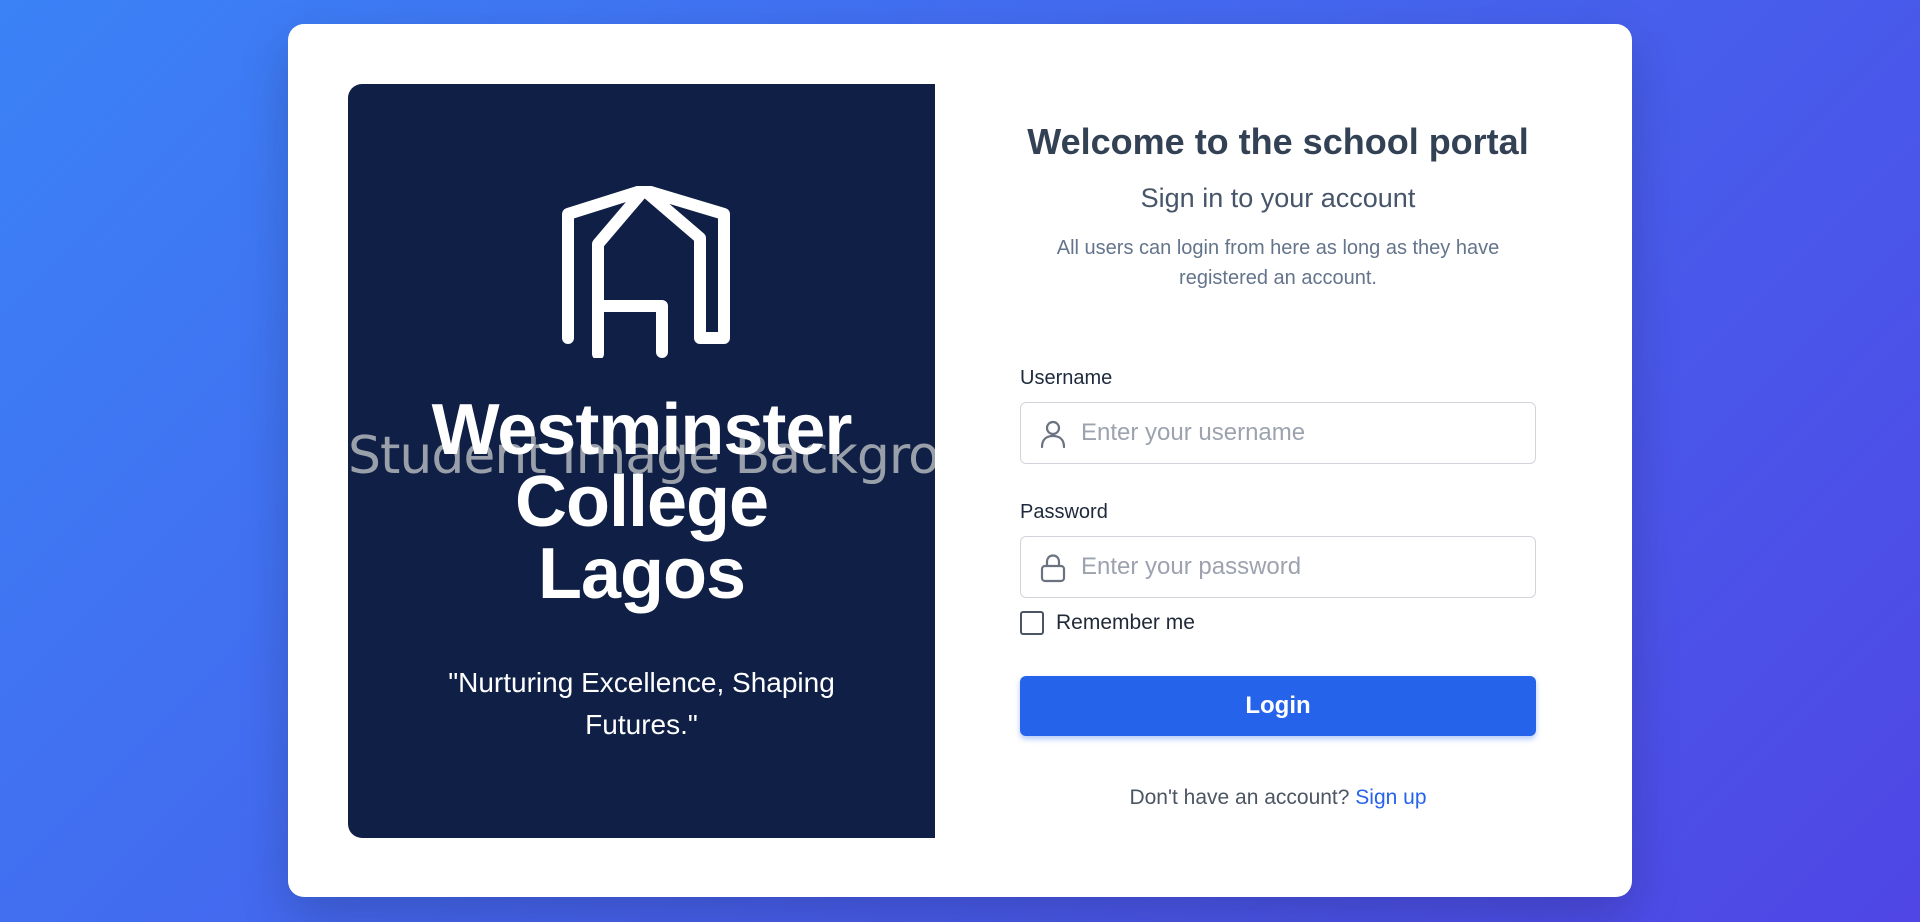 This screenshot has width=1920, height=922. What do you see at coordinates (1053, 434) in the screenshot?
I see `user-icon` at bounding box center [1053, 434].